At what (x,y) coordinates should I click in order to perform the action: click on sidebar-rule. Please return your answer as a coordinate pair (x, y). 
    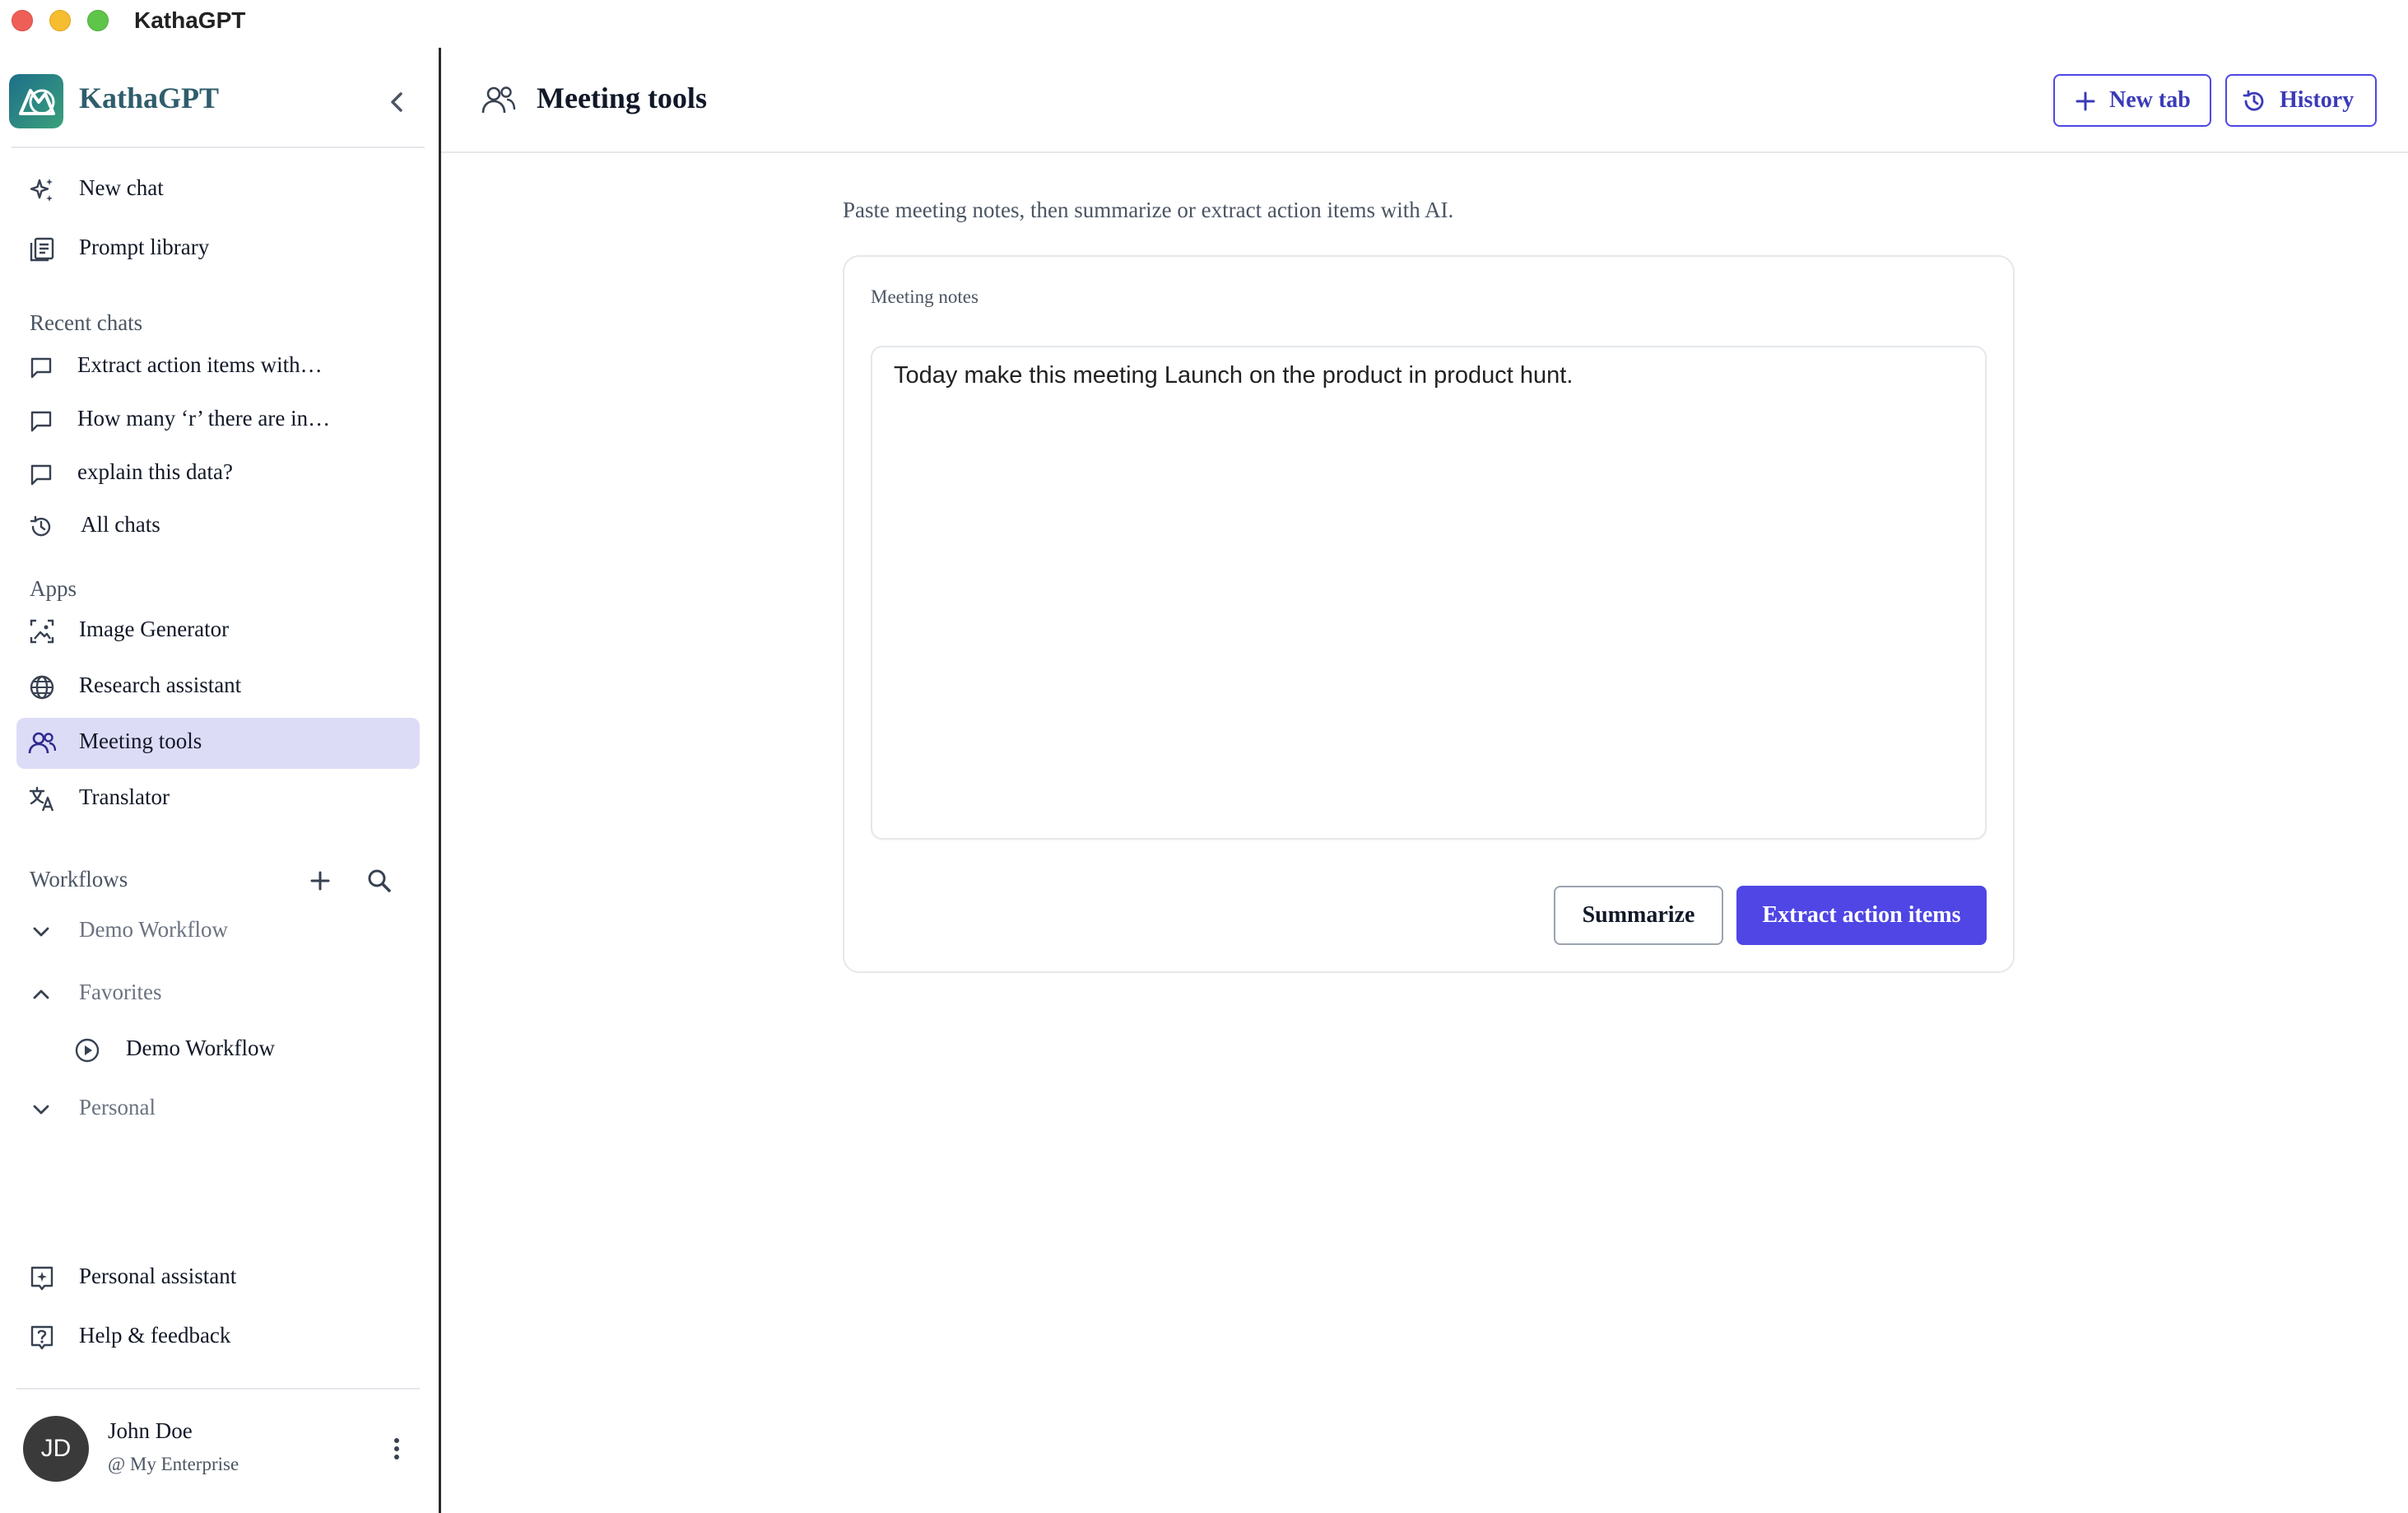
    Looking at the image, I should click on (218, 147).